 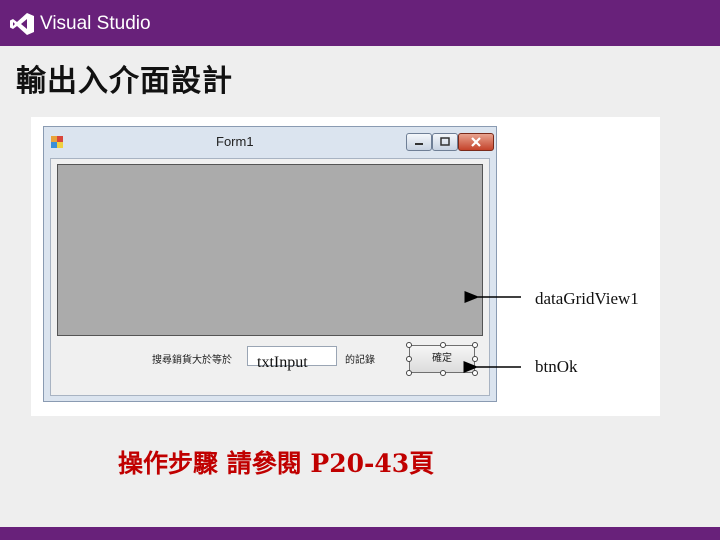 What do you see at coordinates (276, 463) in the screenshot?
I see `steps-reference: 操作步驟 請參閱 P20-43頁` at bounding box center [276, 463].